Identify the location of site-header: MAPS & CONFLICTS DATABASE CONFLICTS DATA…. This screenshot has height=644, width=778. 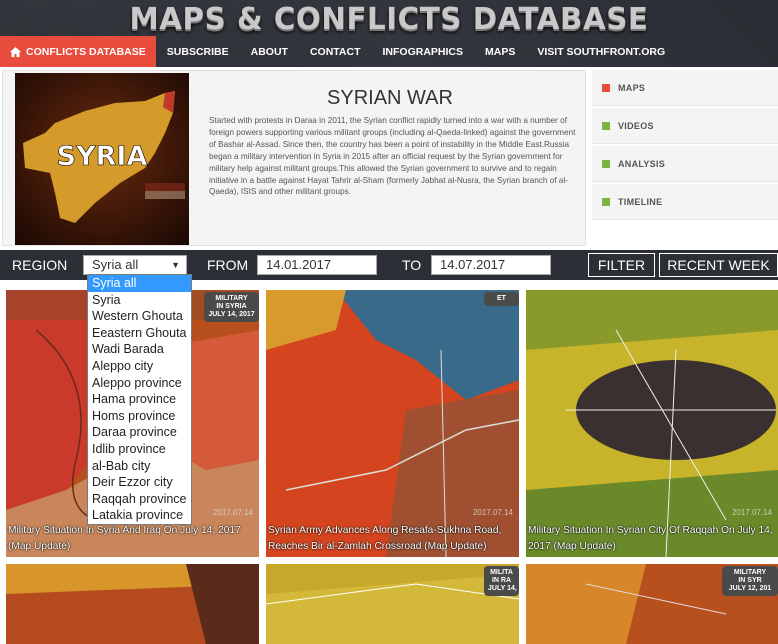
(389, 33).